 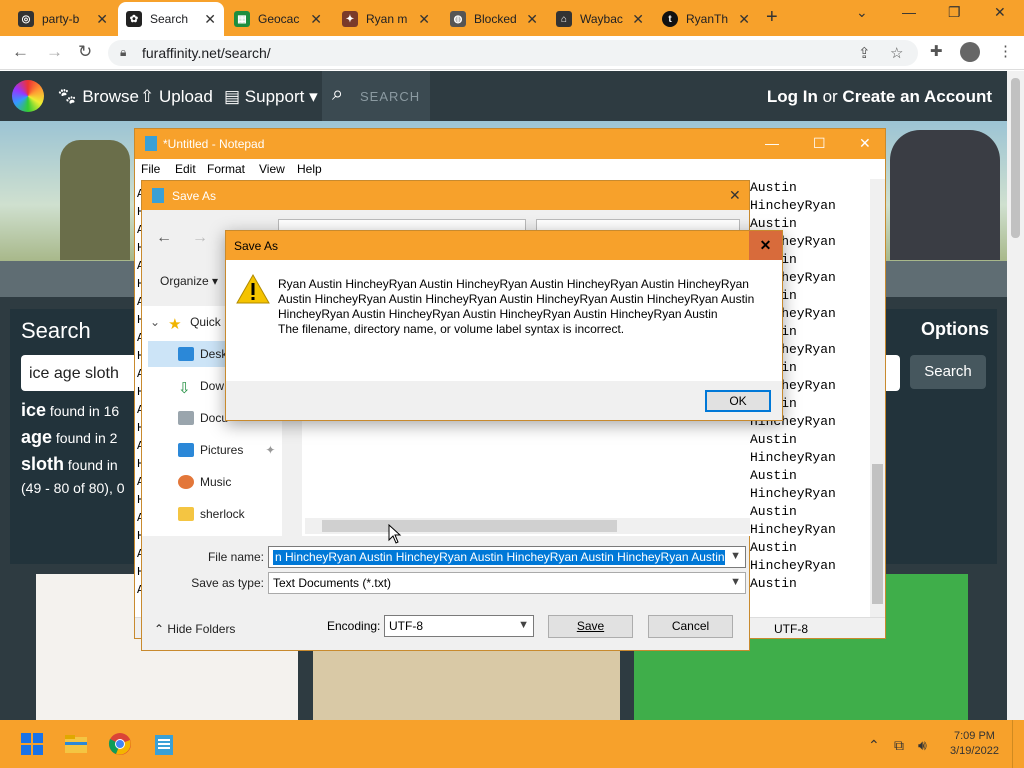 What do you see at coordinates (28, 96) in the screenshot?
I see `fa-logo` at bounding box center [28, 96].